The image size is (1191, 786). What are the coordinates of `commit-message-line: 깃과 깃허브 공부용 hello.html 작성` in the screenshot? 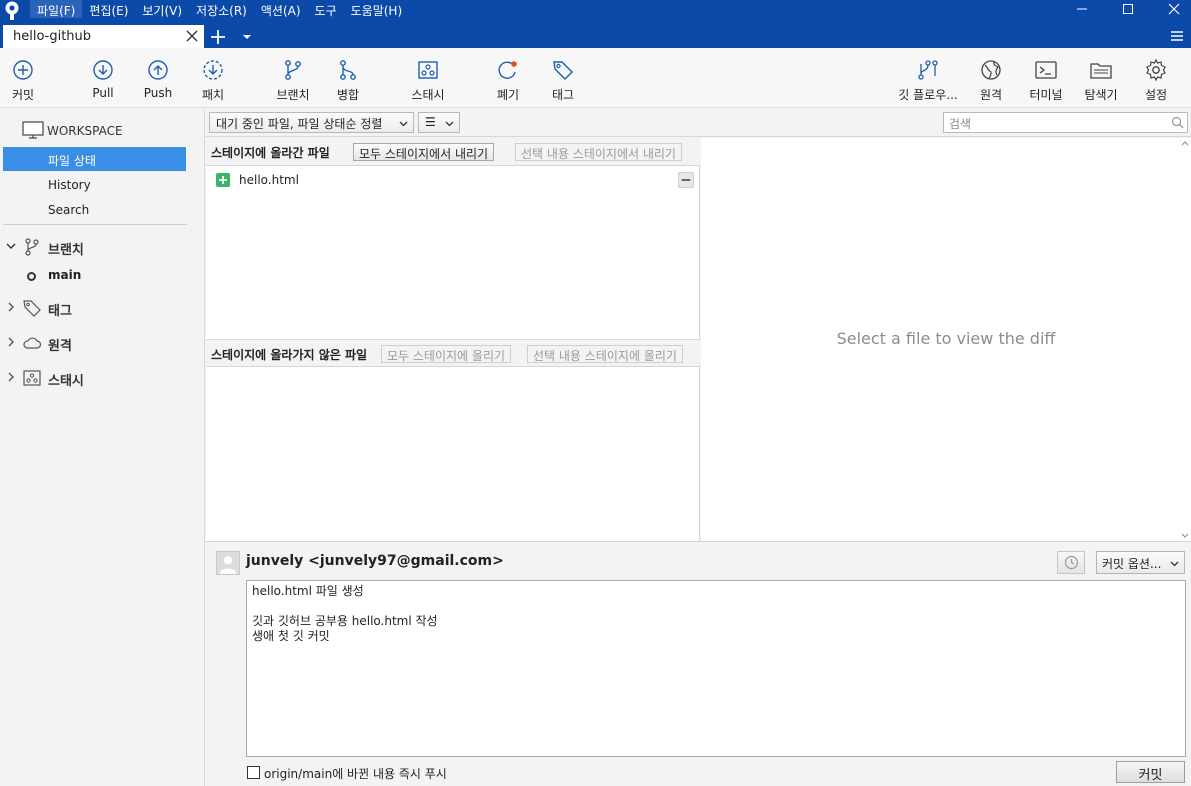 It's located at (345, 621).